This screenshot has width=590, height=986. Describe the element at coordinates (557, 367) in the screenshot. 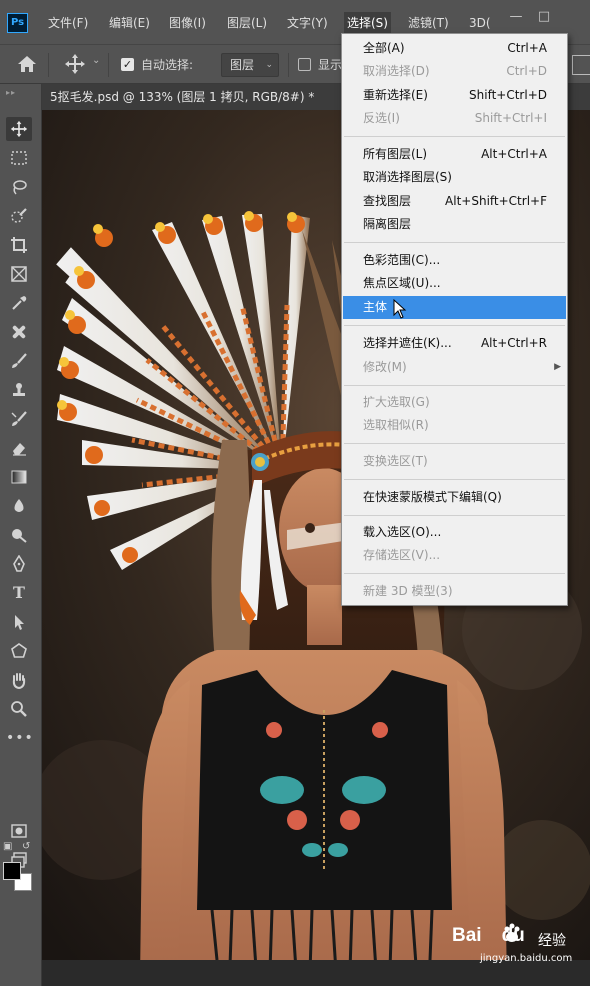

I see `submenu-arrow-icon: ▶` at that location.